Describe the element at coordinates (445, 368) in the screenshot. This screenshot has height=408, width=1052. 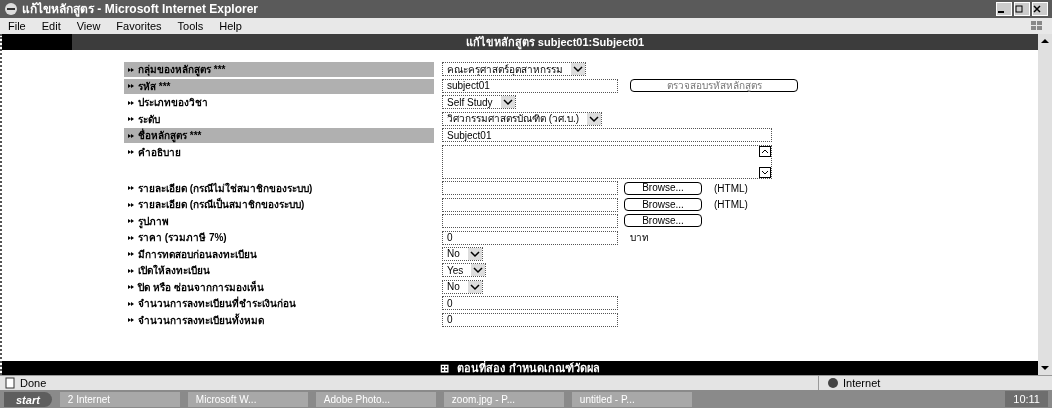
I see `expand-icon: ⊞` at that location.